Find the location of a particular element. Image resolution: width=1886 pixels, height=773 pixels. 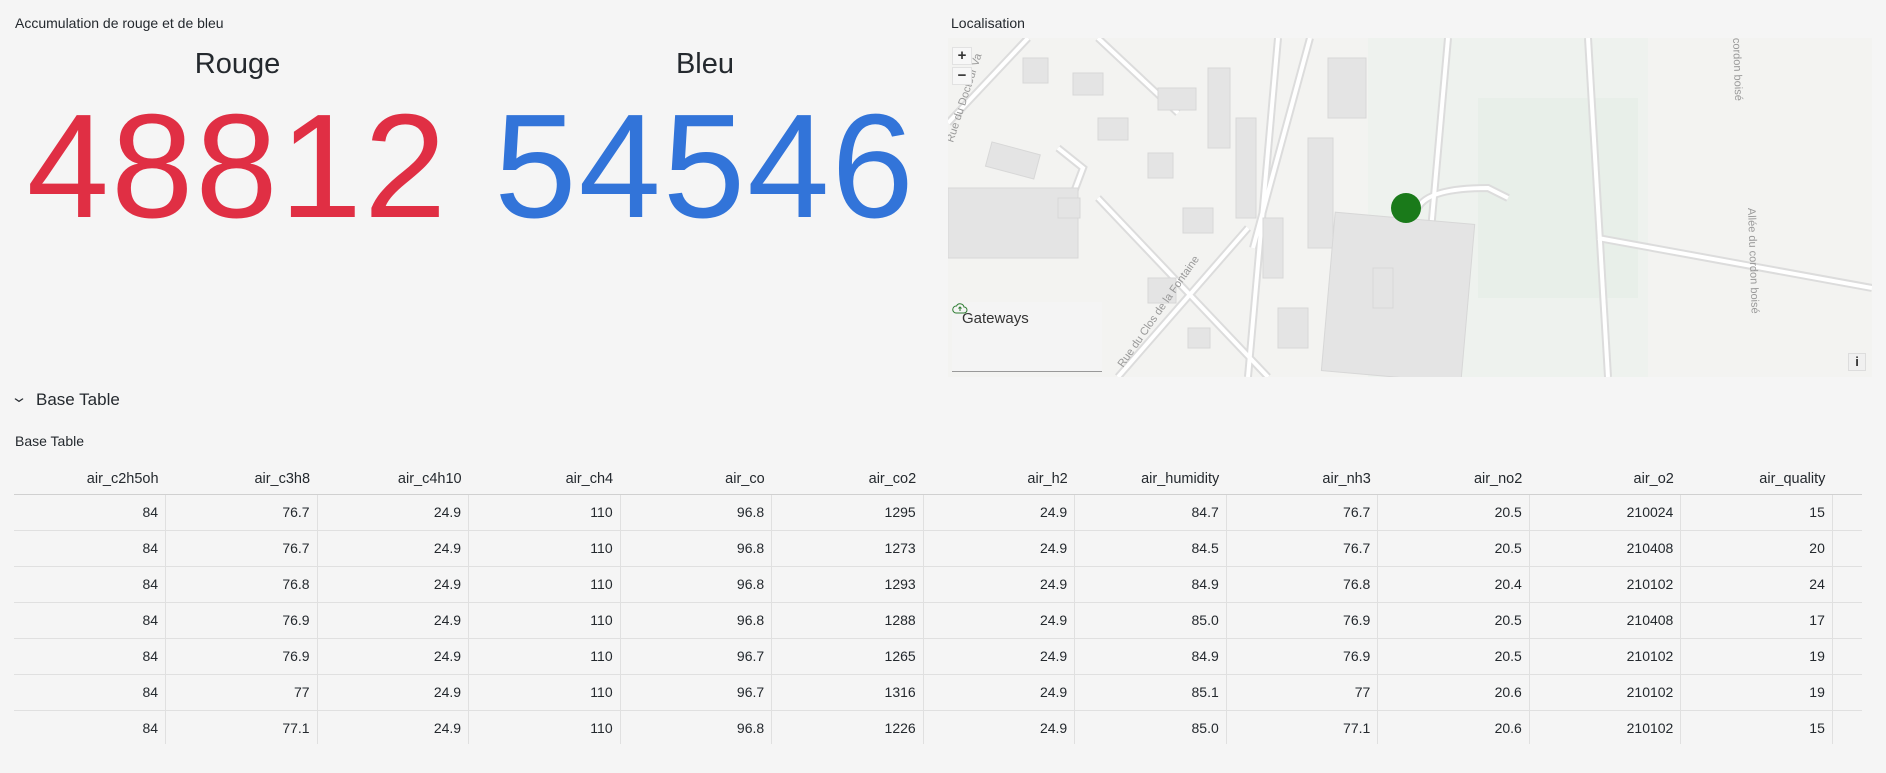

street-label-cordon: cordon boisé is located at coordinates (1737, 69).